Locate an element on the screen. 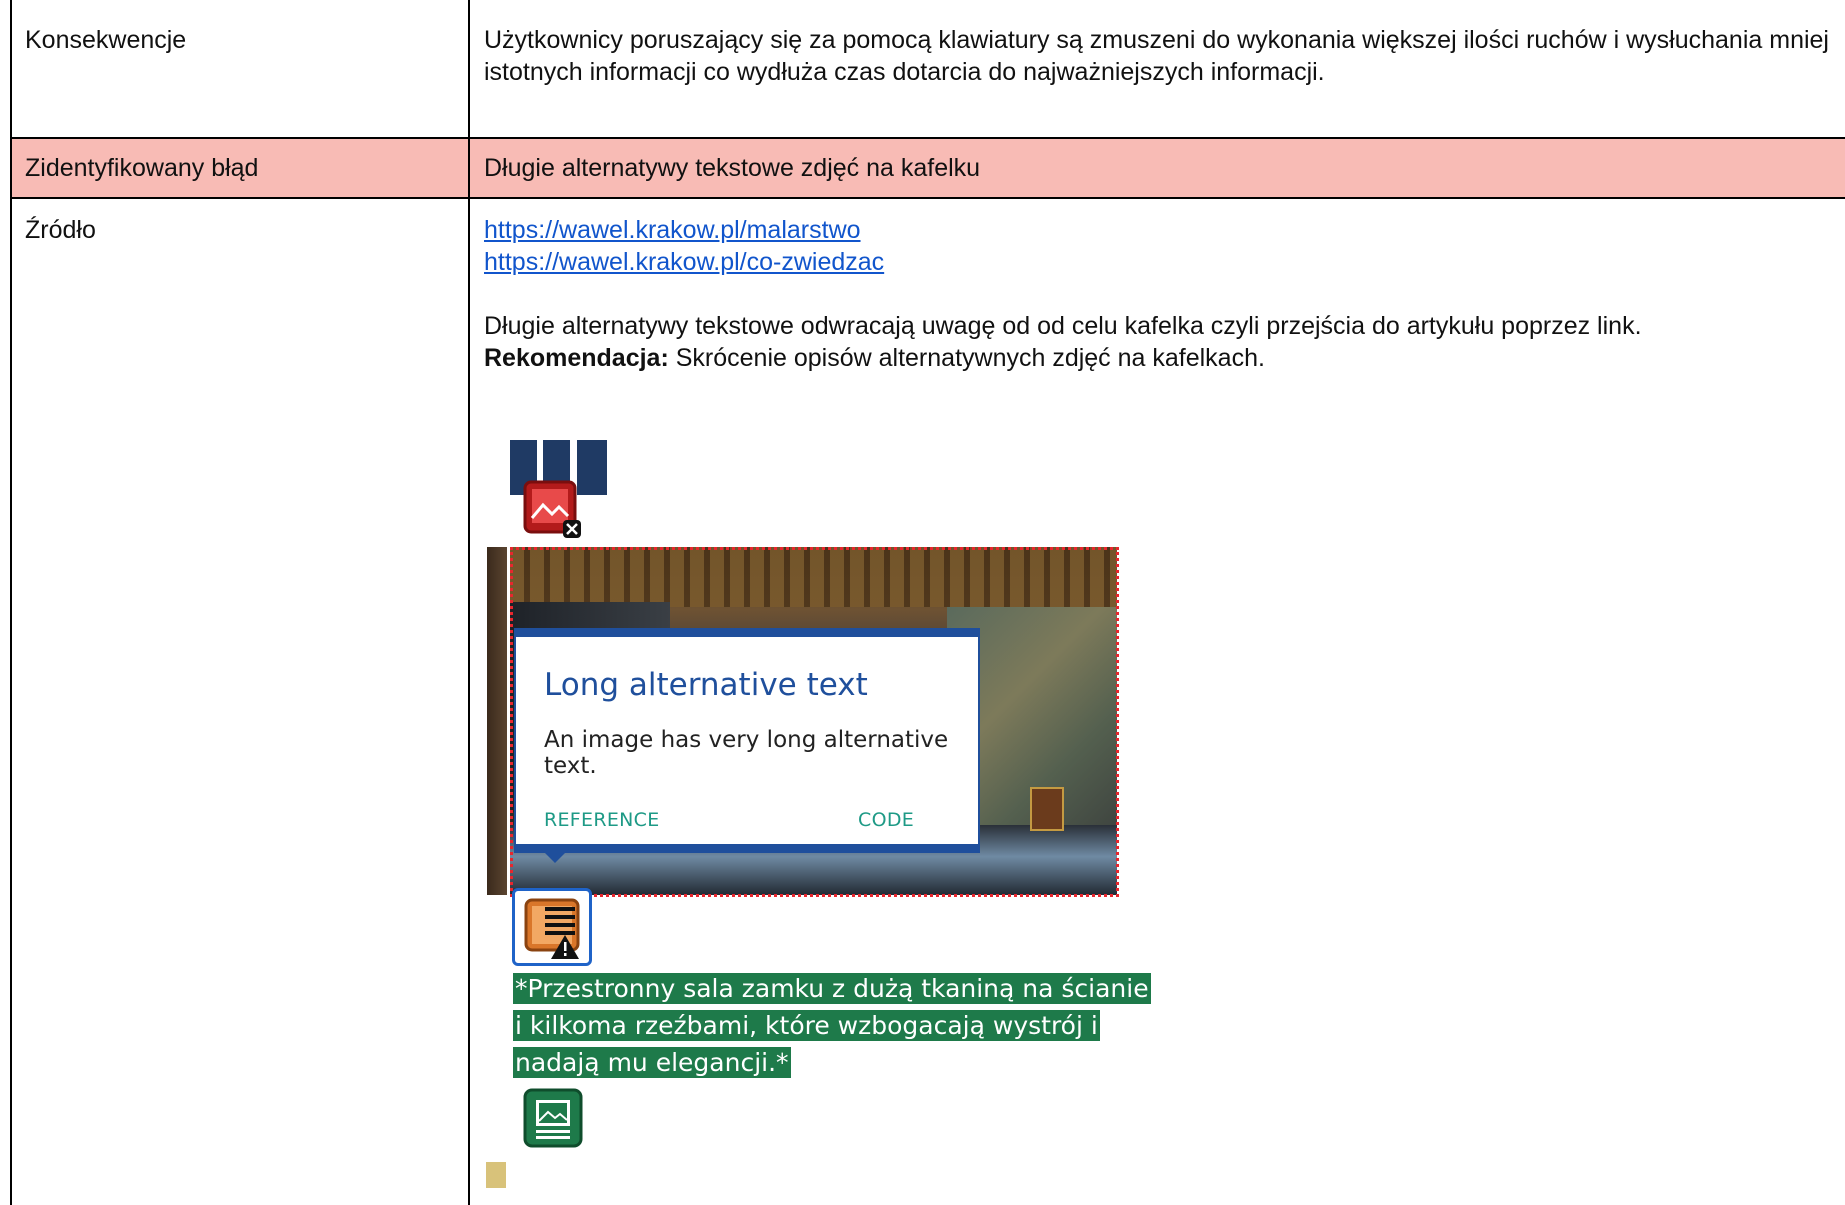  alert-icon-selected-frame is located at coordinates (552, 927).